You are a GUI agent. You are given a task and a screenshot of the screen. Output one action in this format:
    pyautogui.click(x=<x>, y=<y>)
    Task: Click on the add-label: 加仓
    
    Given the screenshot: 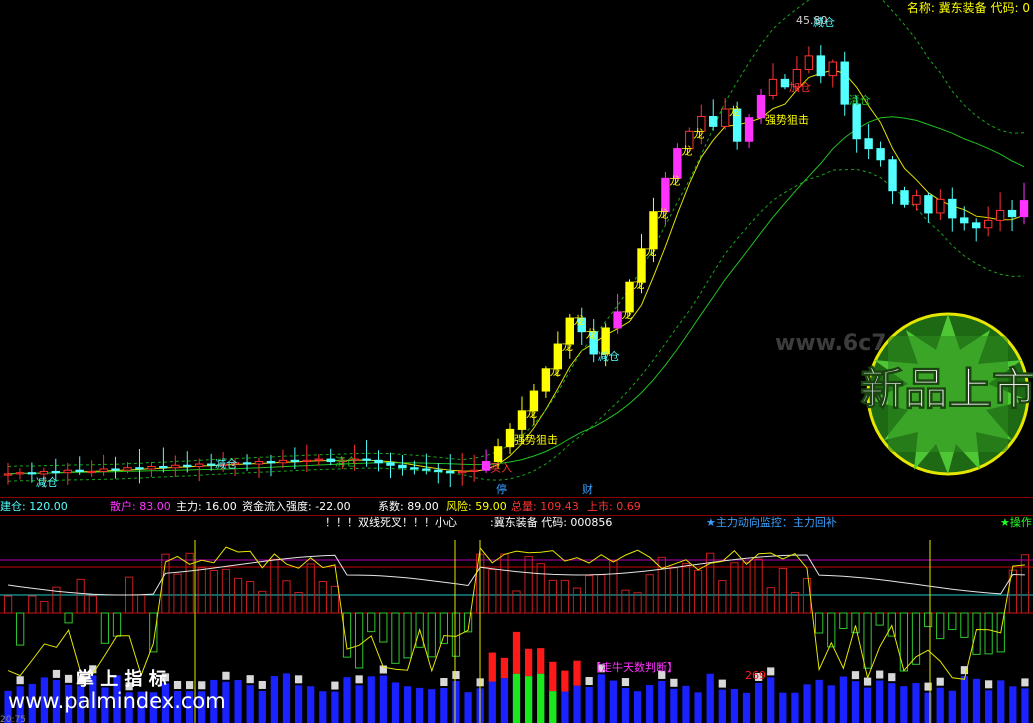 What is the action you would take?
    pyautogui.click(x=800, y=87)
    